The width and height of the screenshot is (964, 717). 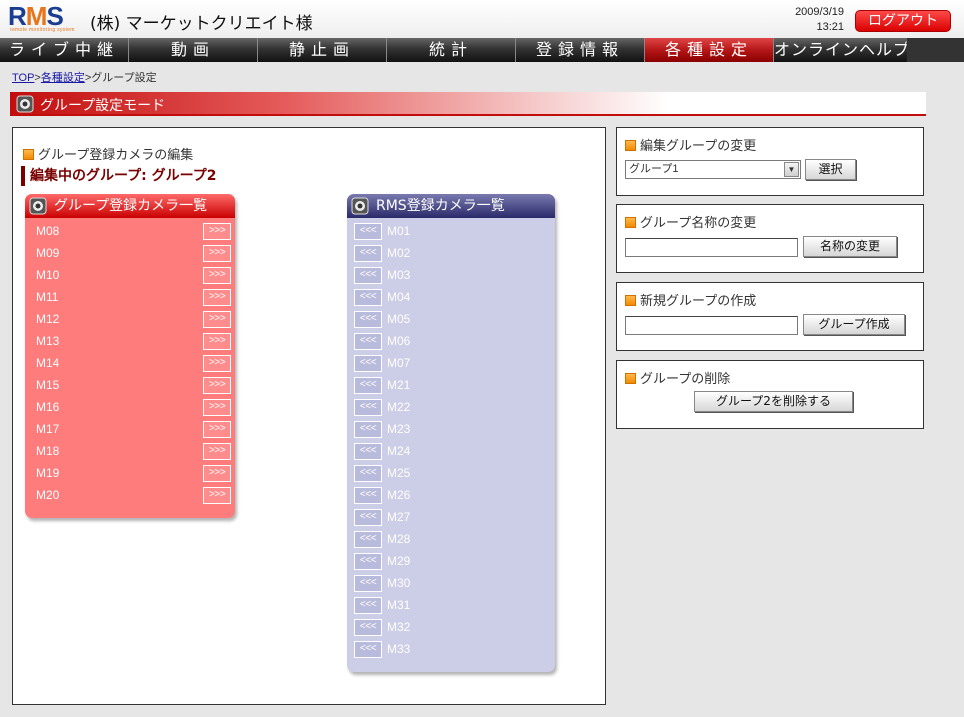 What do you see at coordinates (399, 495) in the screenshot?
I see `camera-label: M26` at bounding box center [399, 495].